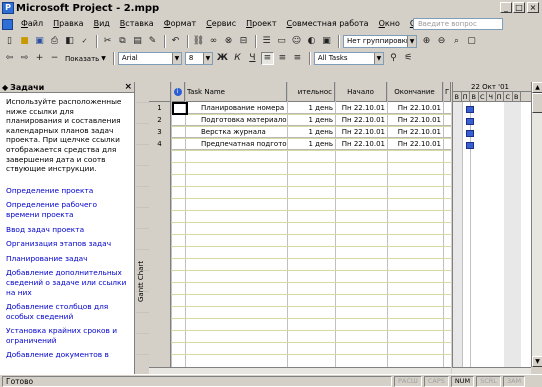 The height and width of the screenshot is (387, 542). What do you see at coordinates (160, 92) in the screenshot?
I see `select-all-header` at bounding box center [160, 92].